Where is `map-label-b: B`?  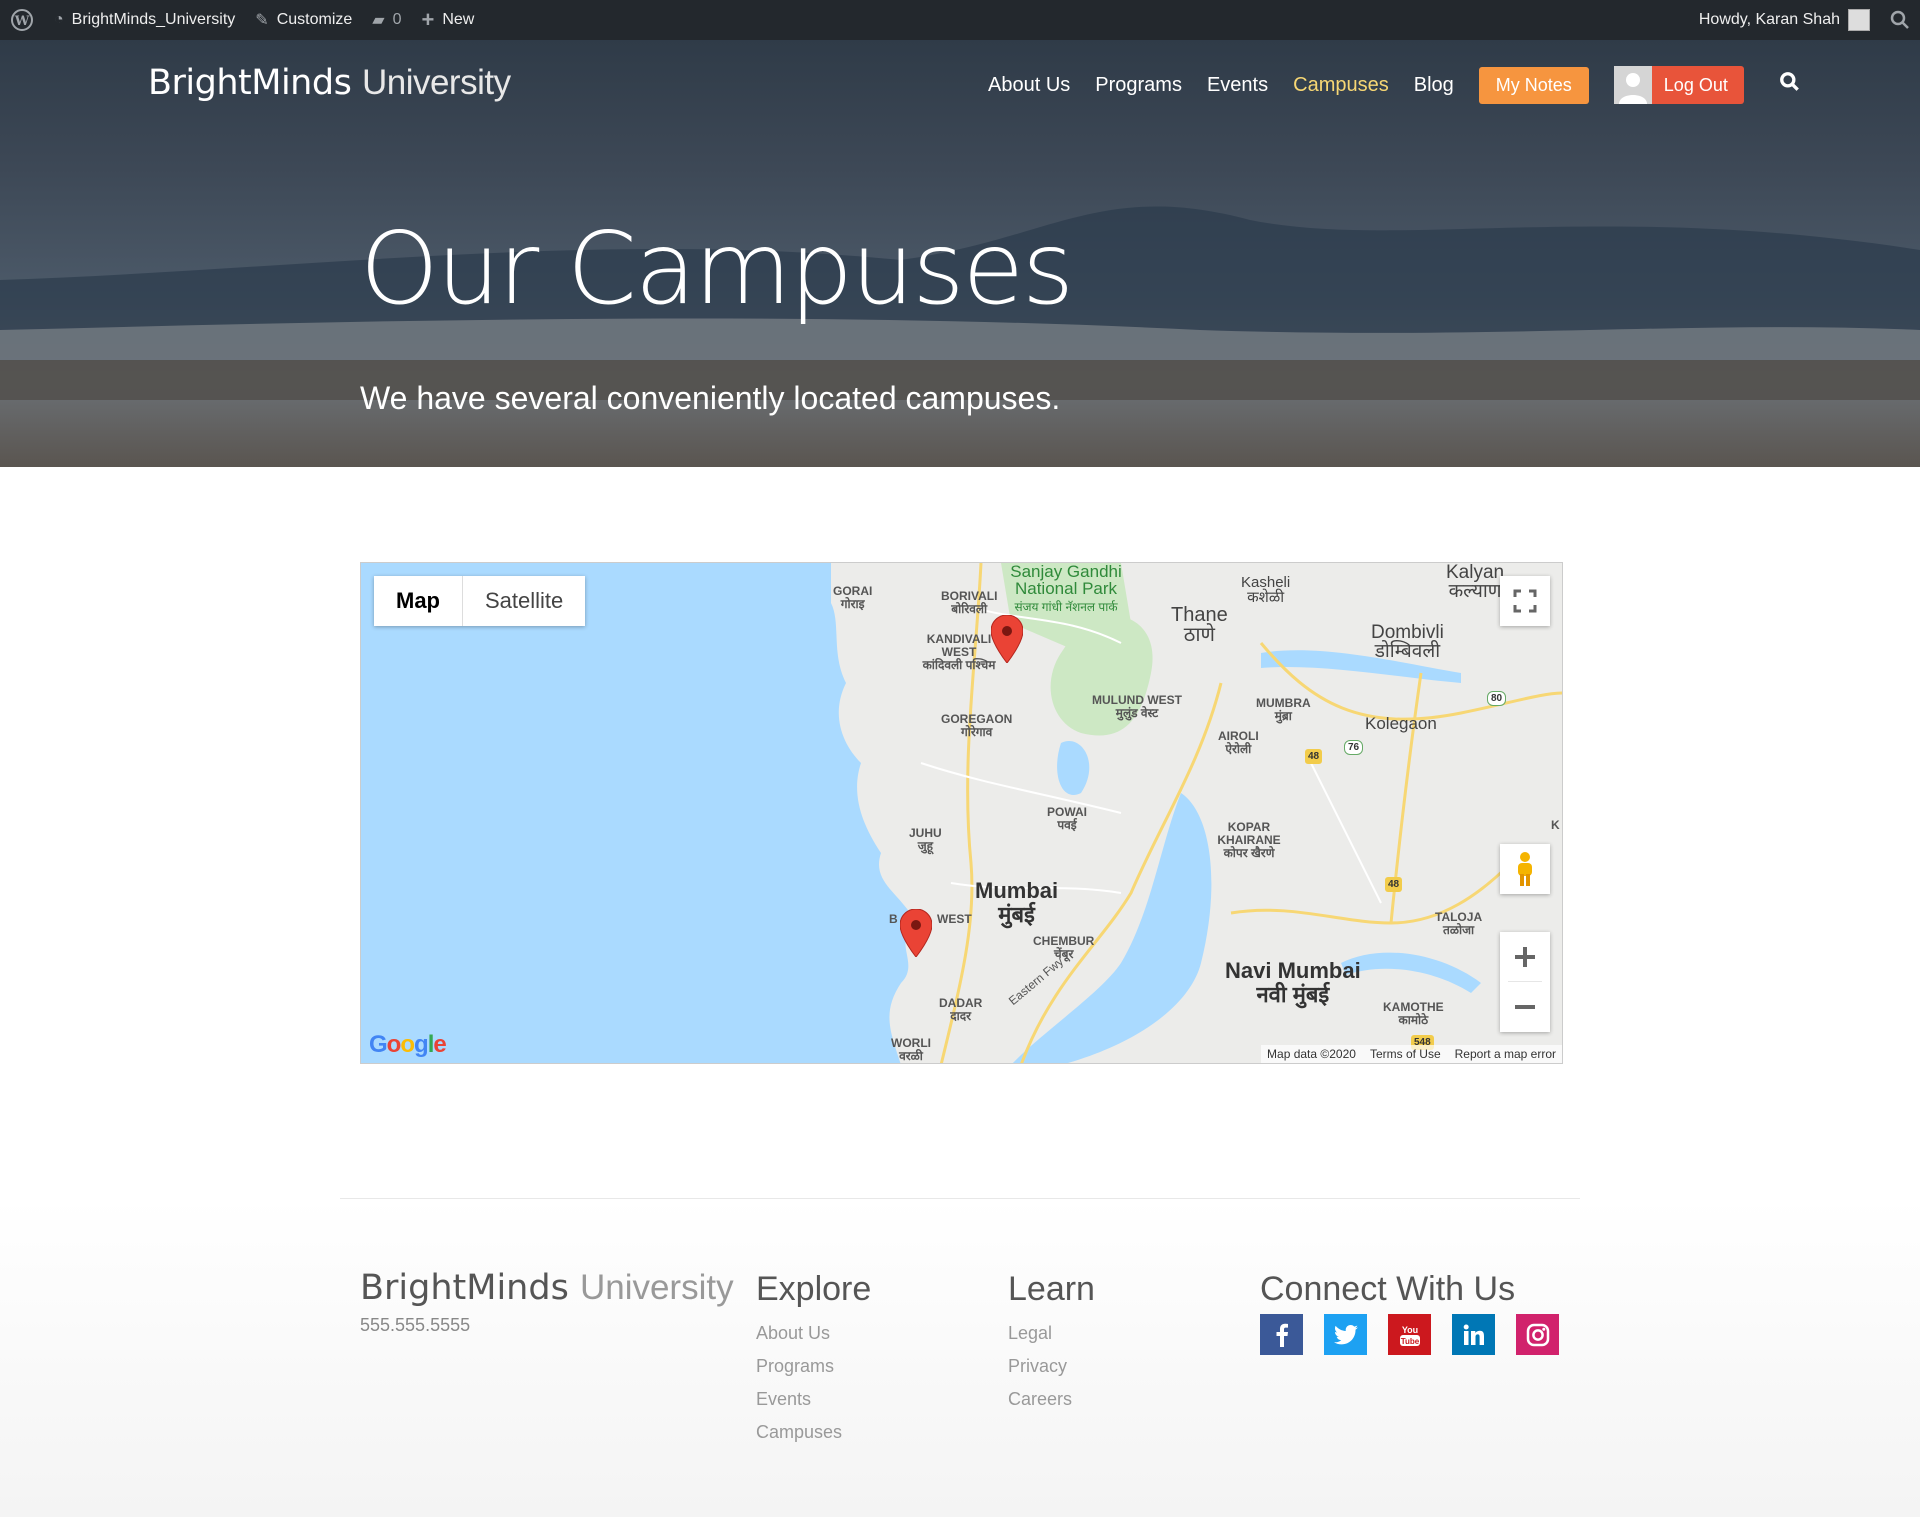
map-label-b: B is located at coordinates (893, 919).